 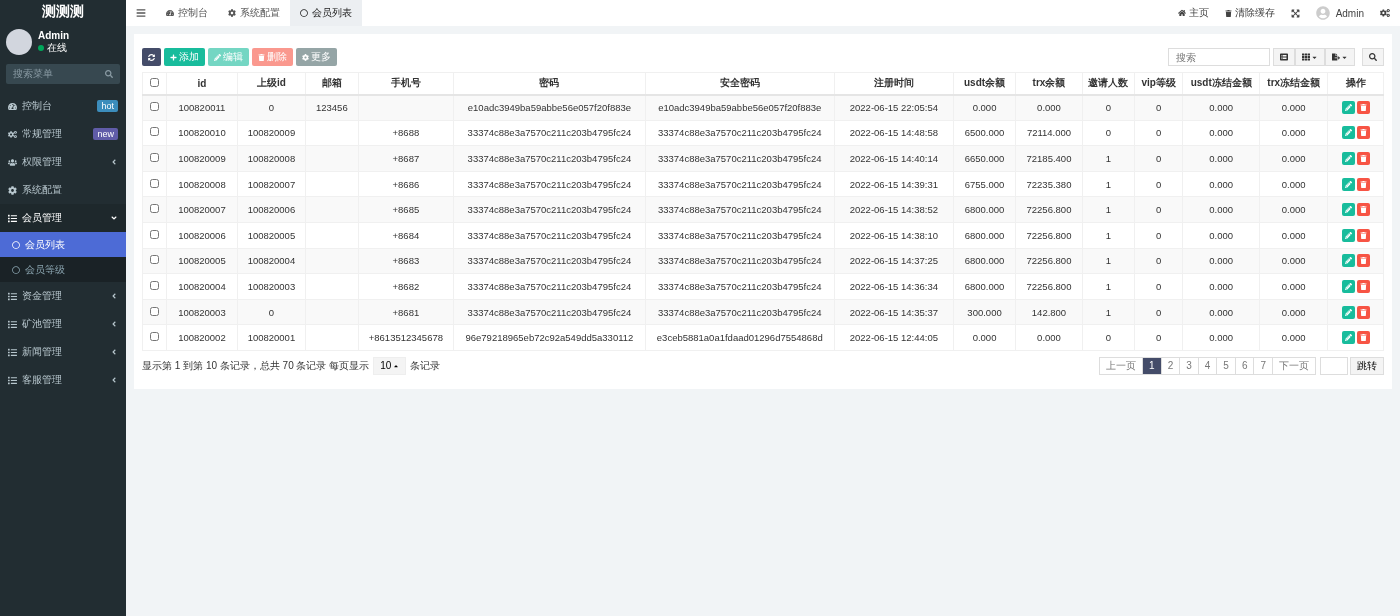 I want to click on table-cell: 123456, so click(x=332, y=107).